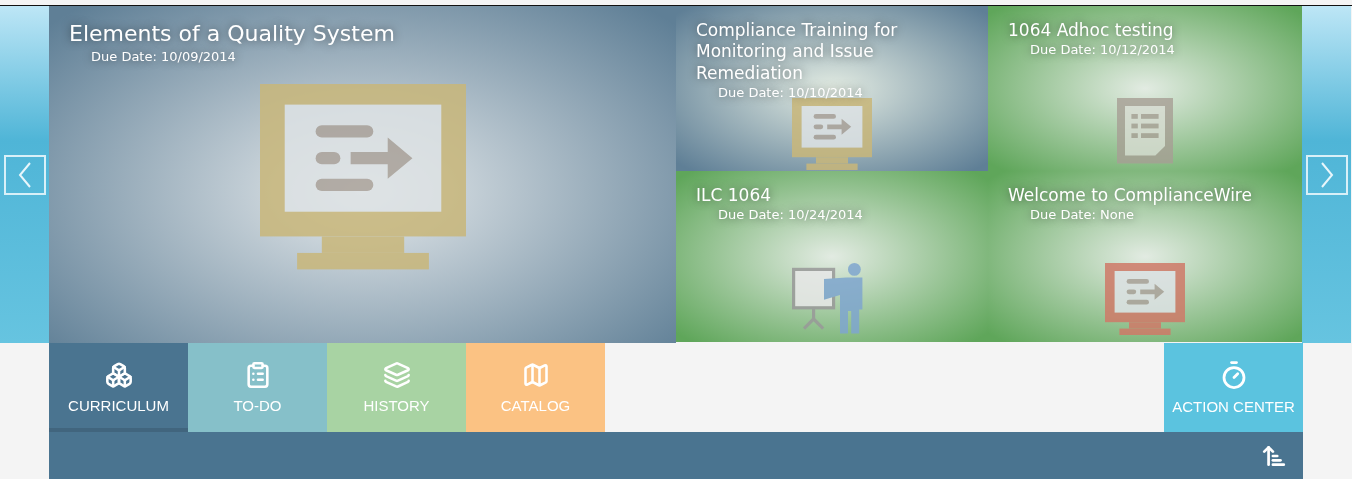 The width and height of the screenshot is (1352, 479). What do you see at coordinates (396, 387) in the screenshot?
I see `nav-tab: HISTORY` at bounding box center [396, 387].